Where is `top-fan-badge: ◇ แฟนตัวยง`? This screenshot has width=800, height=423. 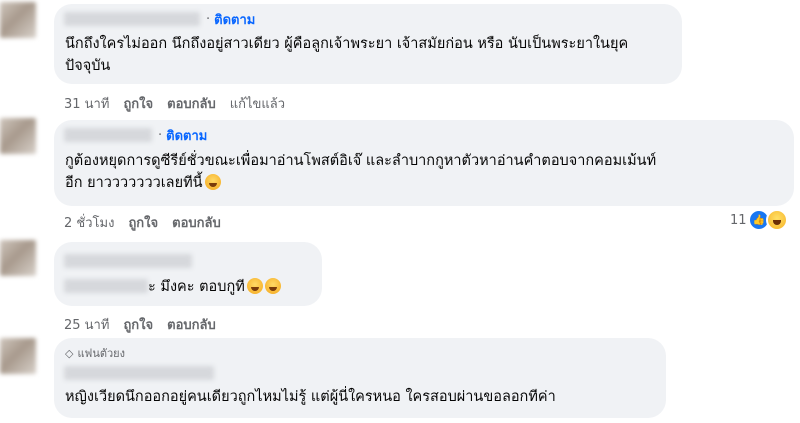
top-fan-badge: ◇ แฟนตัวยง is located at coordinates (95, 353).